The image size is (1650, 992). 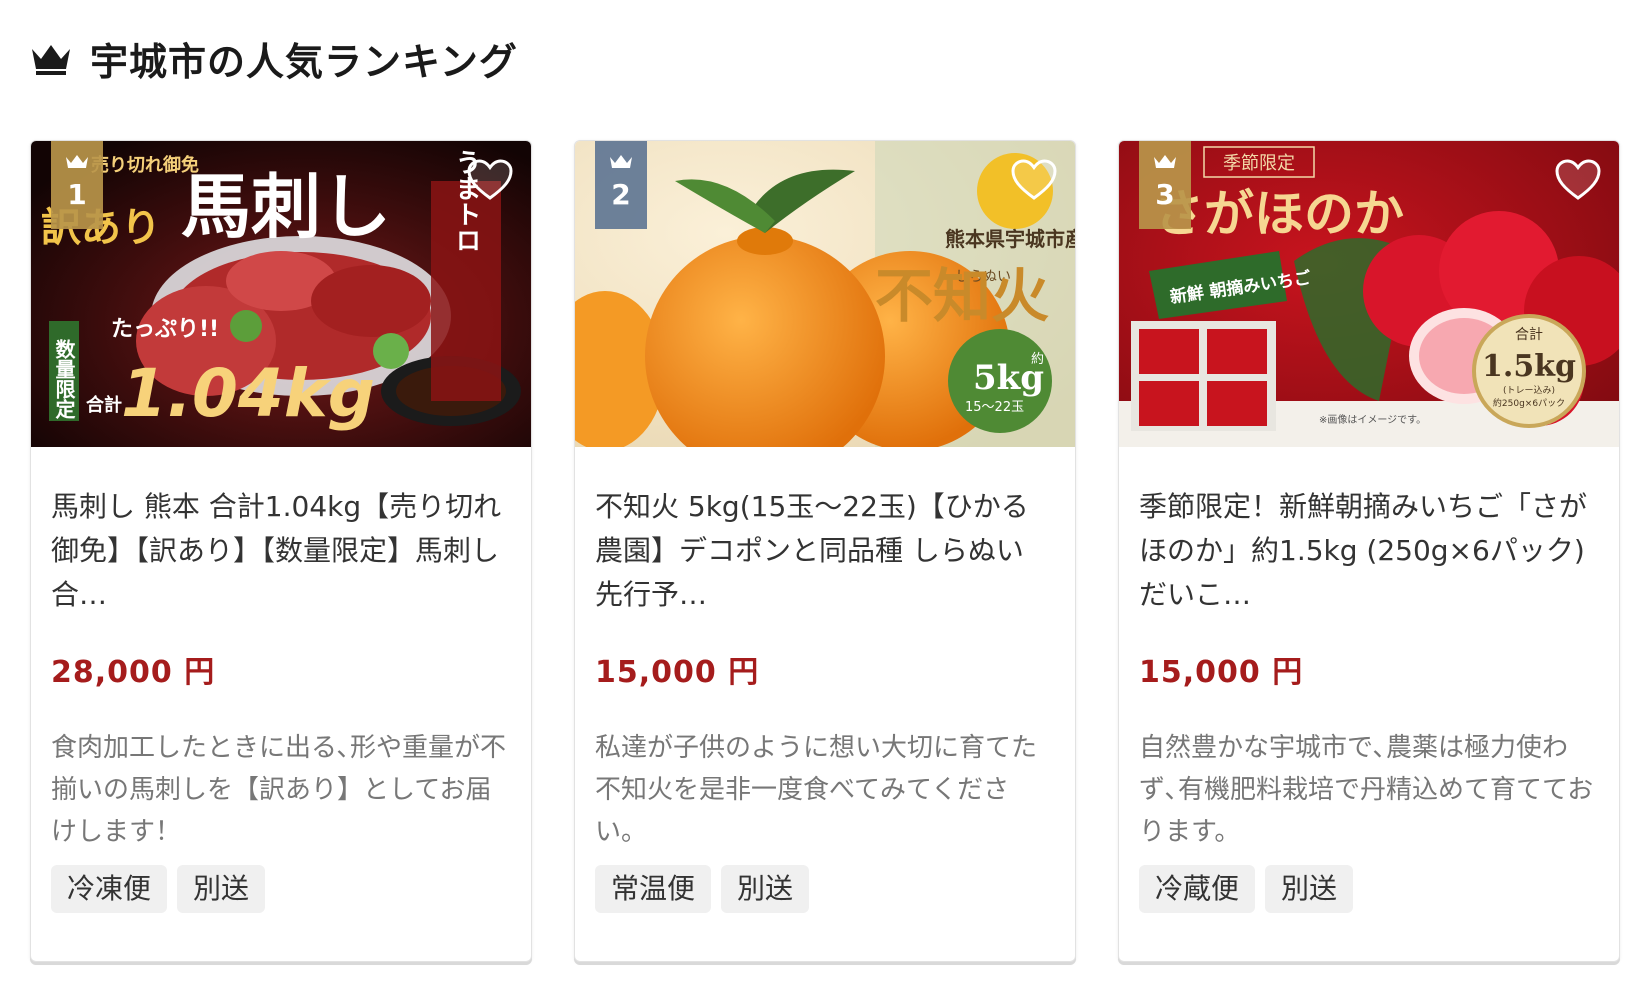 I want to click on image-pack-note: 約250g×6パック, so click(x=1529, y=403).